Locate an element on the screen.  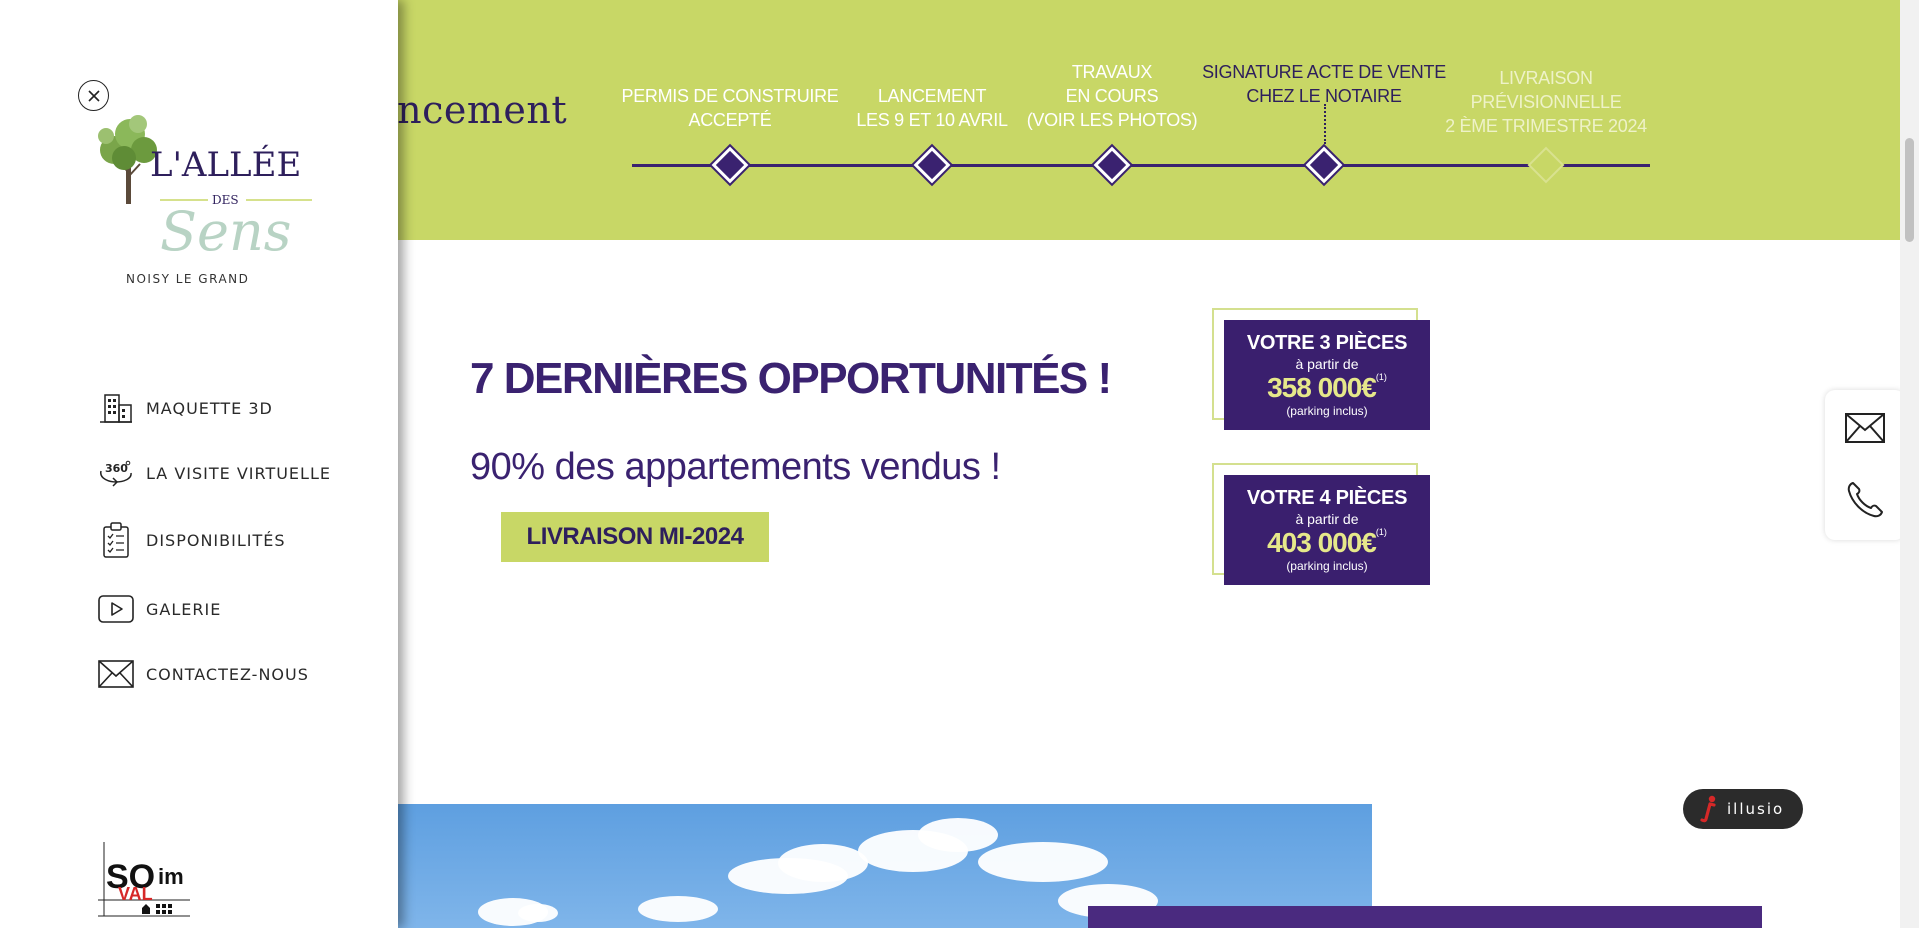
building-icon is located at coordinates (116, 408).